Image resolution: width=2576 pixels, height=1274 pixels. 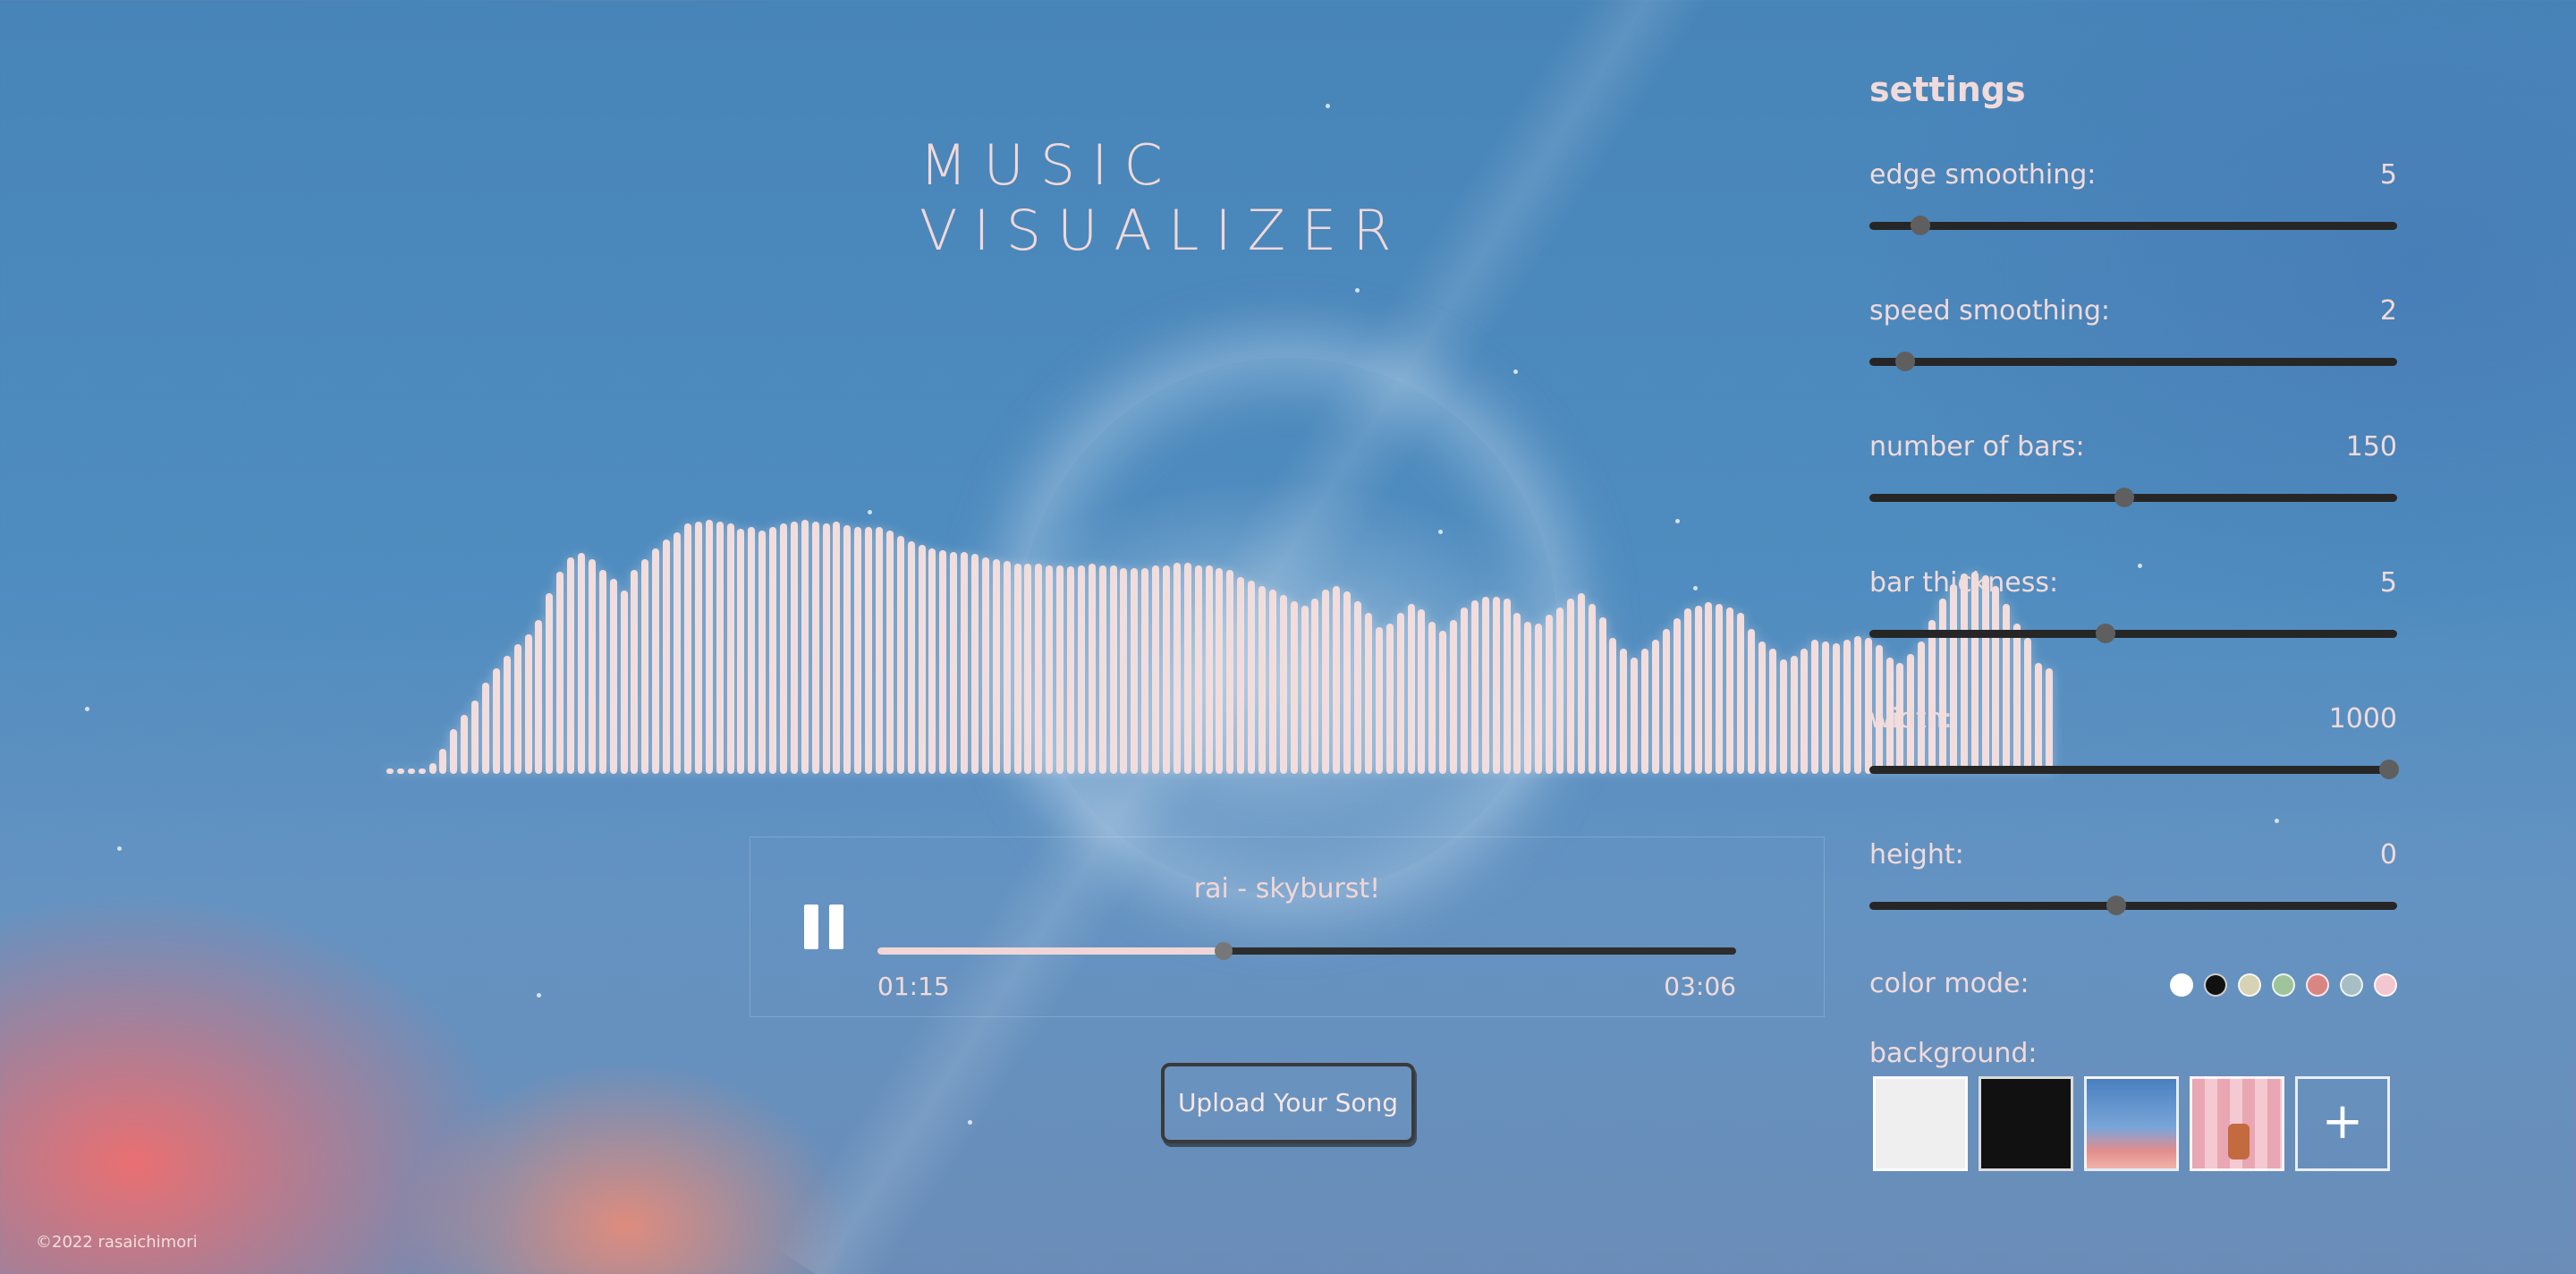 I want to click on copyright: ©2022 rasaichimori, so click(x=117, y=1242).